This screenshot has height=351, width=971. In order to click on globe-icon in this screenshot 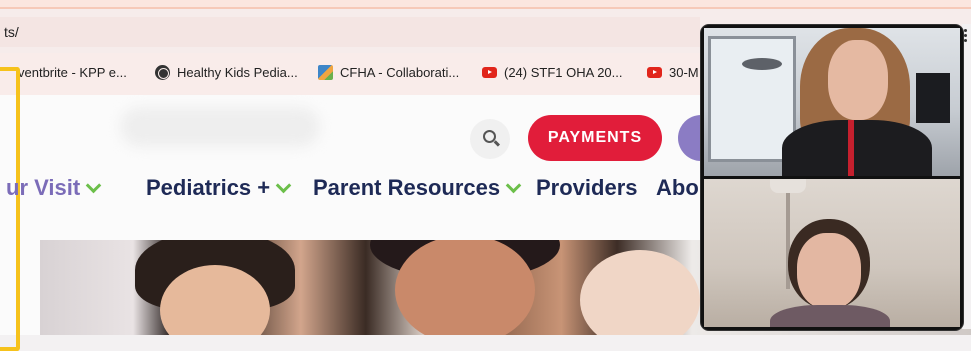, I will do `click(162, 72)`.